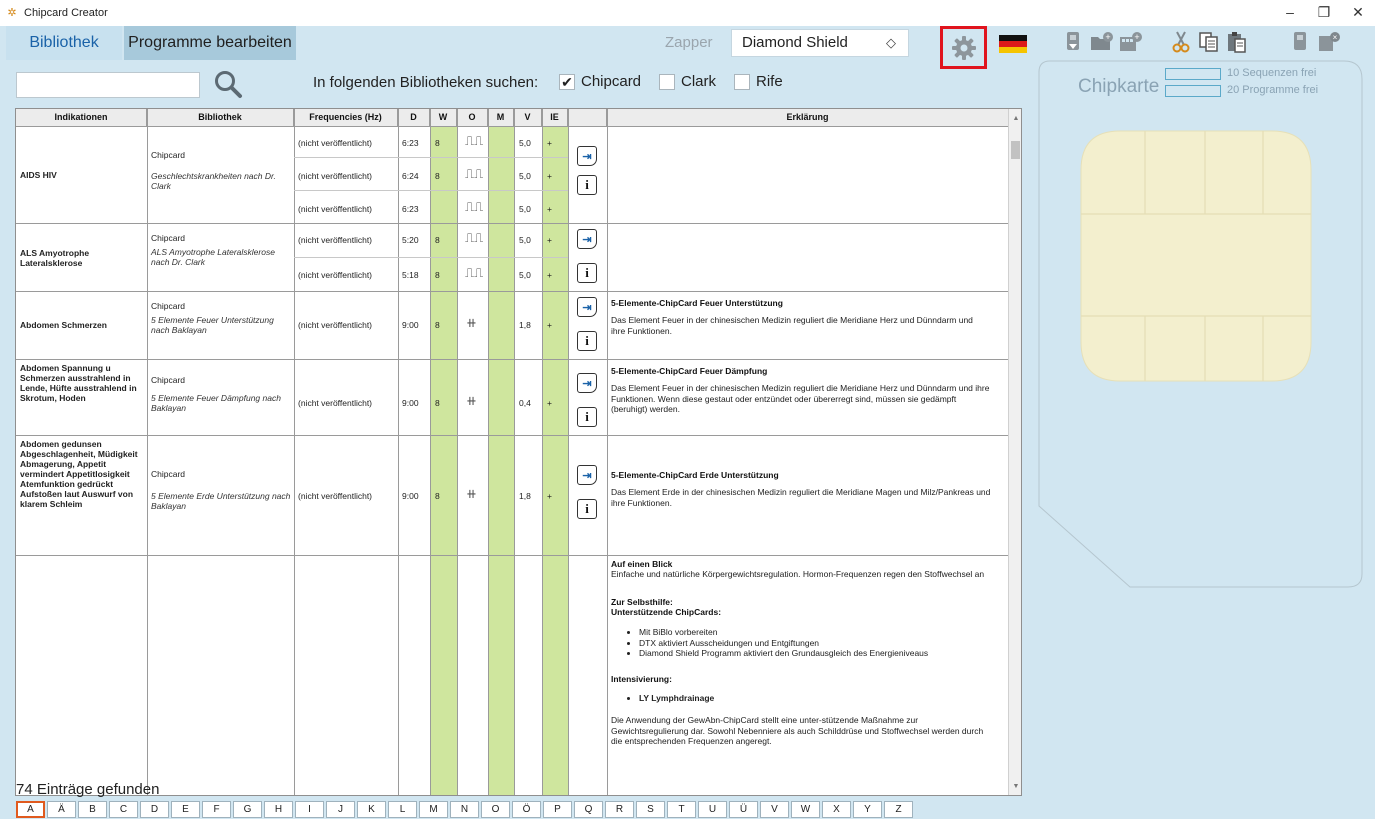  What do you see at coordinates (1181, 42) in the screenshot?
I see `cut-button` at bounding box center [1181, 42].